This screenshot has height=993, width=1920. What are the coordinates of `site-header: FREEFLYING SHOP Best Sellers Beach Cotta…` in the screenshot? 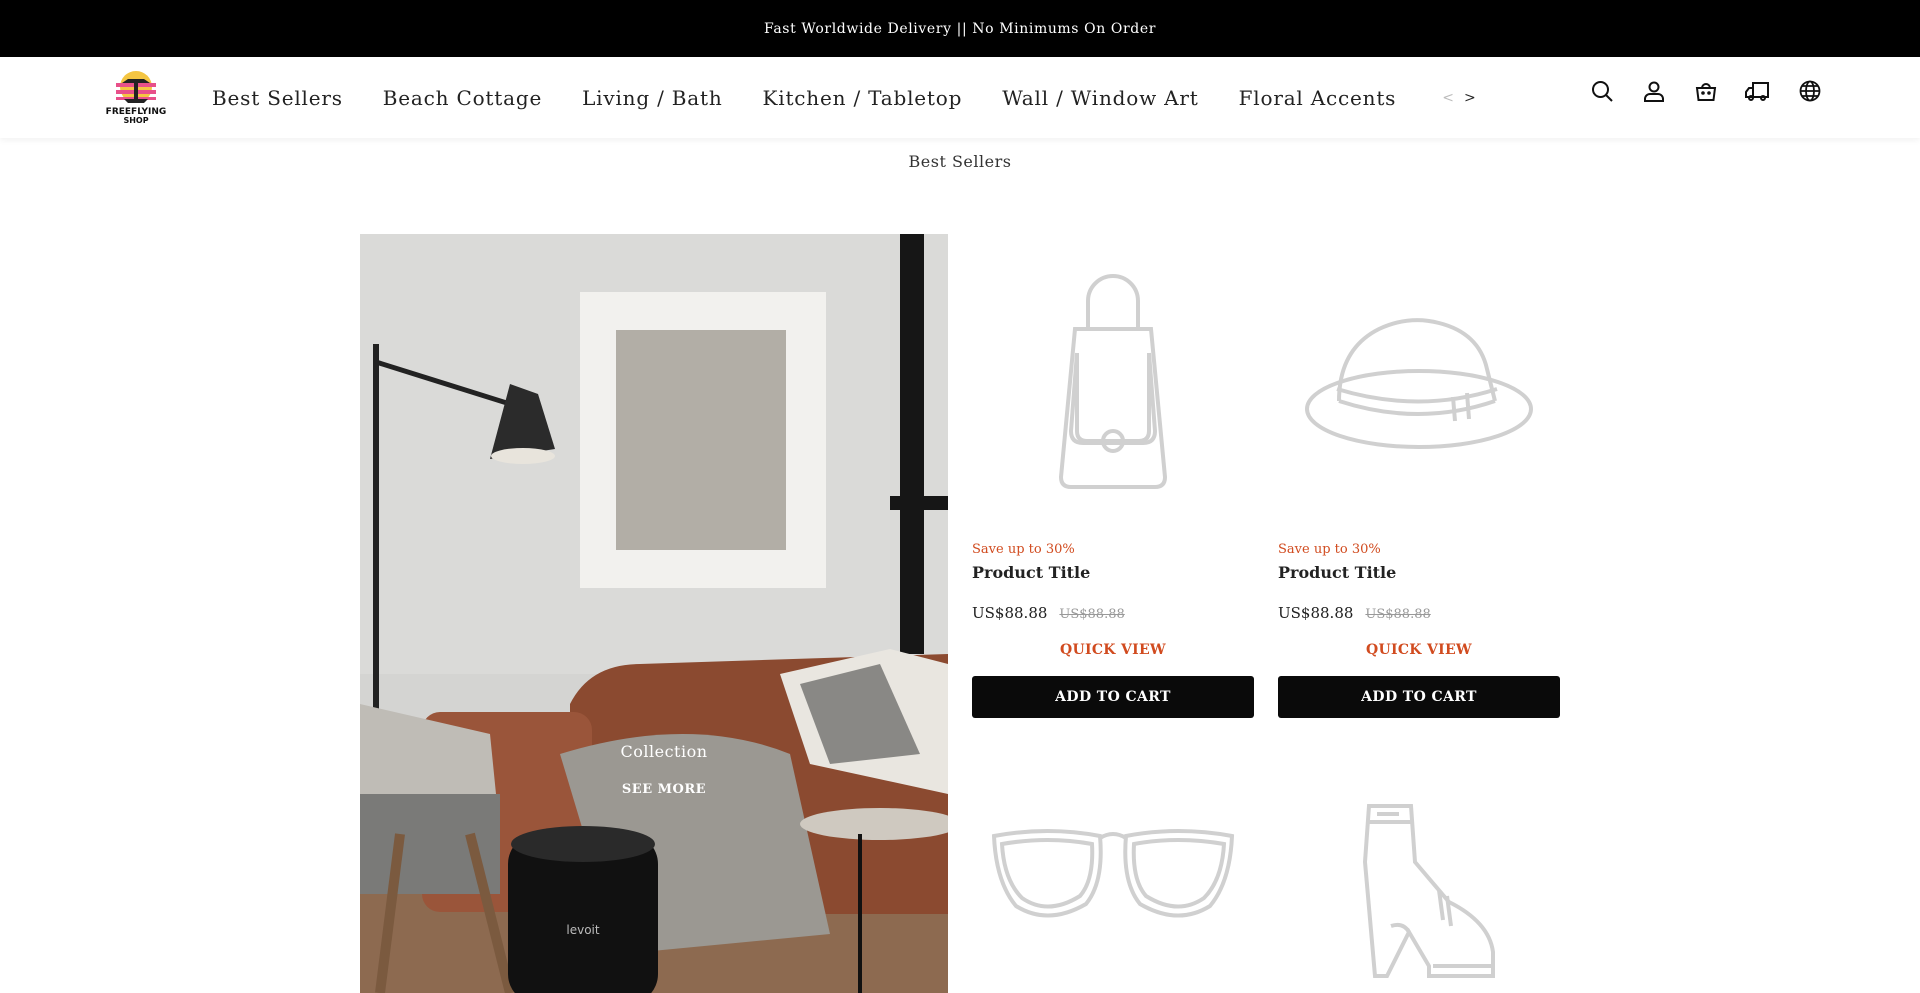 It's located at (960, 97).